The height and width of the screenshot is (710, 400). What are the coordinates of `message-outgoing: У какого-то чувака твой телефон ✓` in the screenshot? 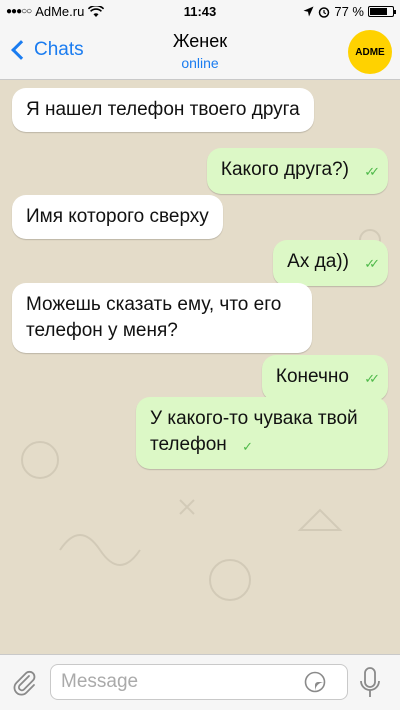 It's located at (262, 433).